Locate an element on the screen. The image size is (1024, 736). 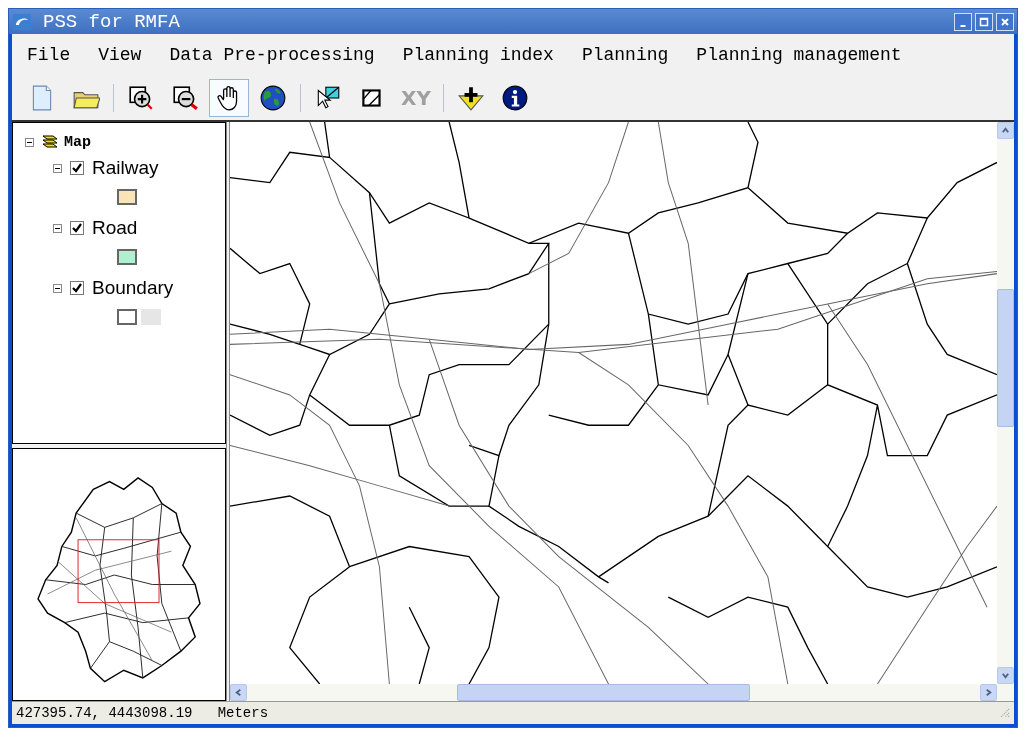
maximize-icon is located at coordinates (984, 21).